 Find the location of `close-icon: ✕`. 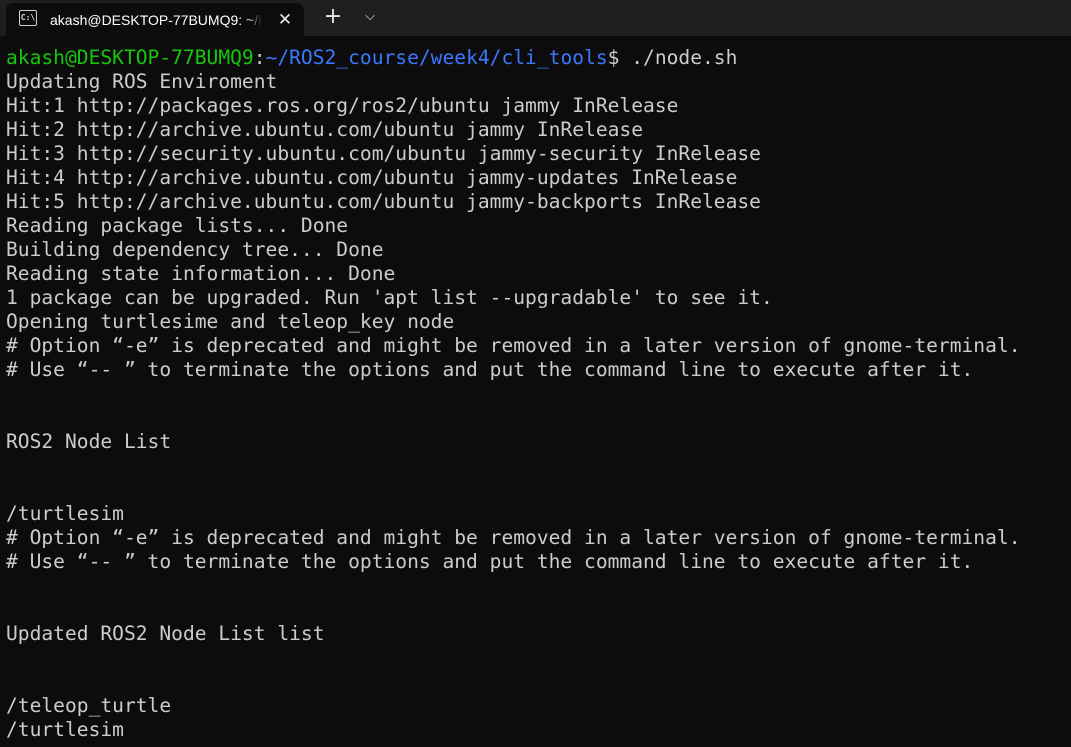

close-icon: ✕ is located at coordinates (285, 20).